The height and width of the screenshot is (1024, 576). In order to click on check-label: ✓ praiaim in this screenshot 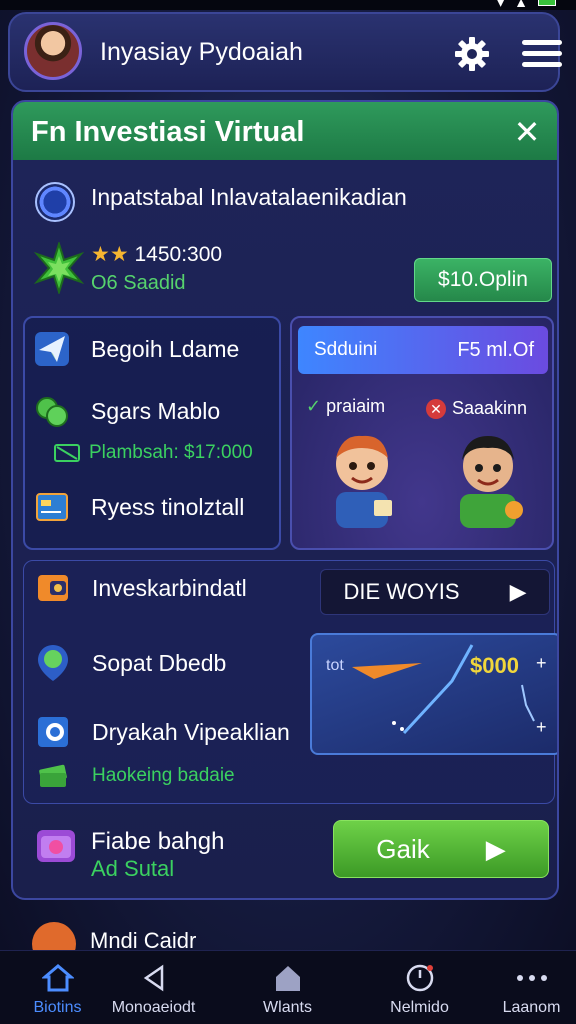, I will do `click(345, 406)`.